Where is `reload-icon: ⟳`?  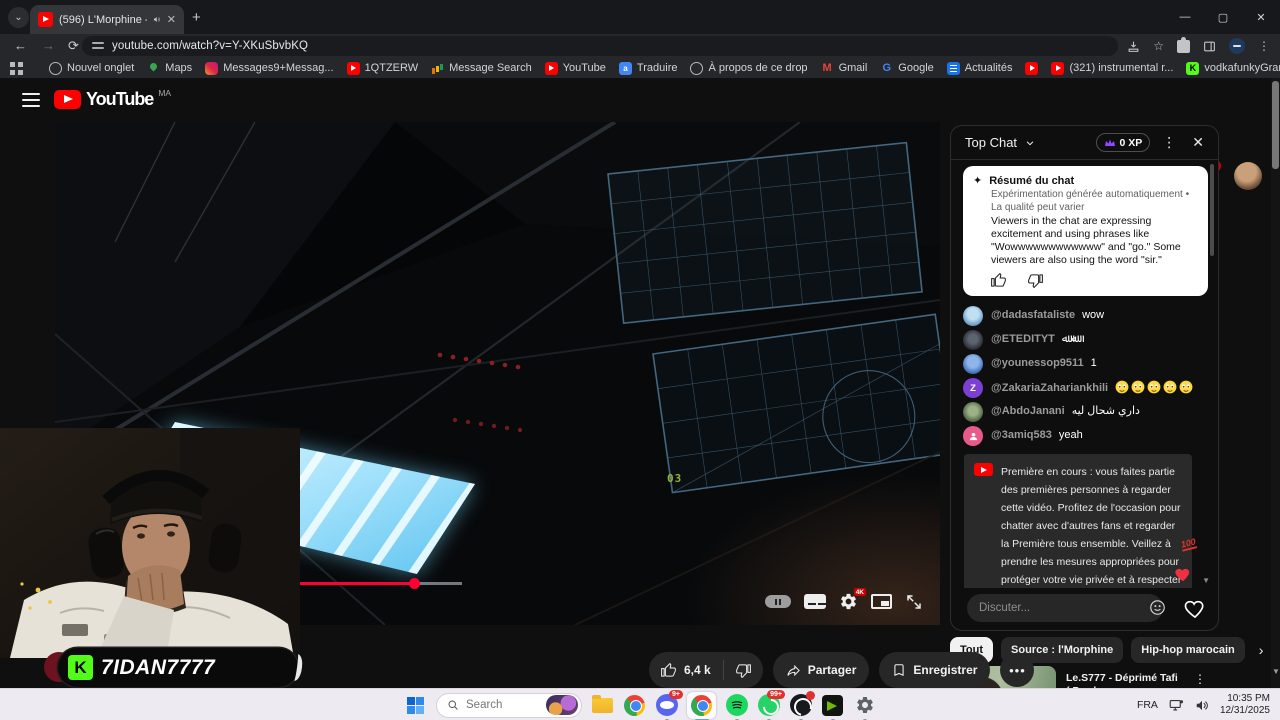 reload-icon: ⟳ is located at coordinates (73, 46).